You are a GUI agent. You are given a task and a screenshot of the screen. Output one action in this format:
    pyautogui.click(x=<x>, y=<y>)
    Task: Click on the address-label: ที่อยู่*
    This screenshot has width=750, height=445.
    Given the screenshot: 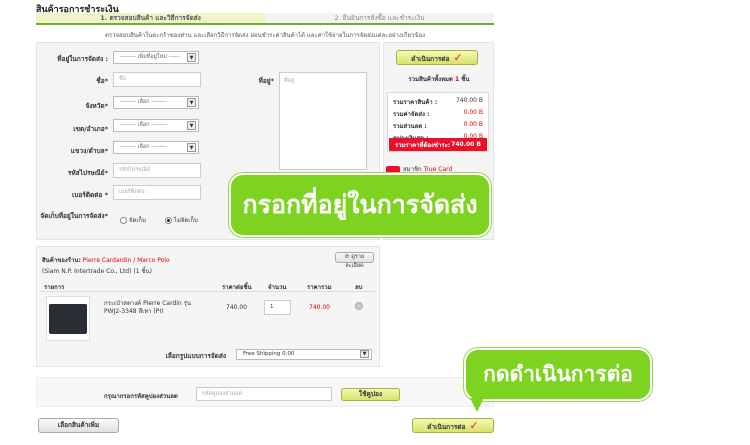 What is the action you would take?
    pyautogui.click(x=266, y=81)
    